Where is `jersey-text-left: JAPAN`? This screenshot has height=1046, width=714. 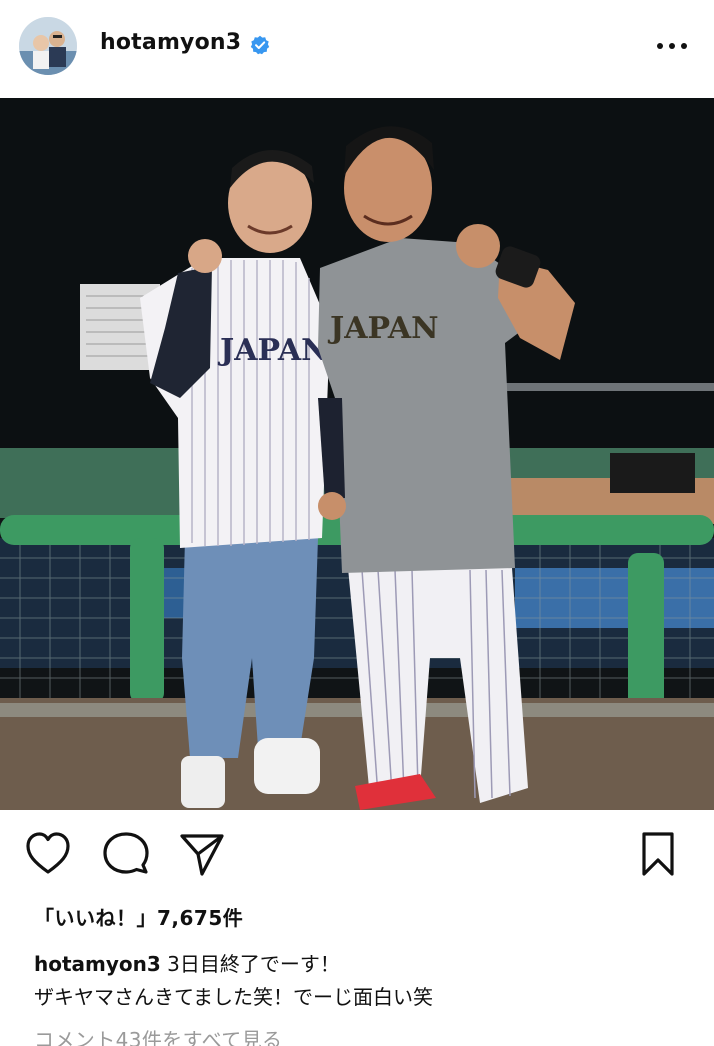 jersey-text-left: JAPAN is located at coordinates (273, 350).